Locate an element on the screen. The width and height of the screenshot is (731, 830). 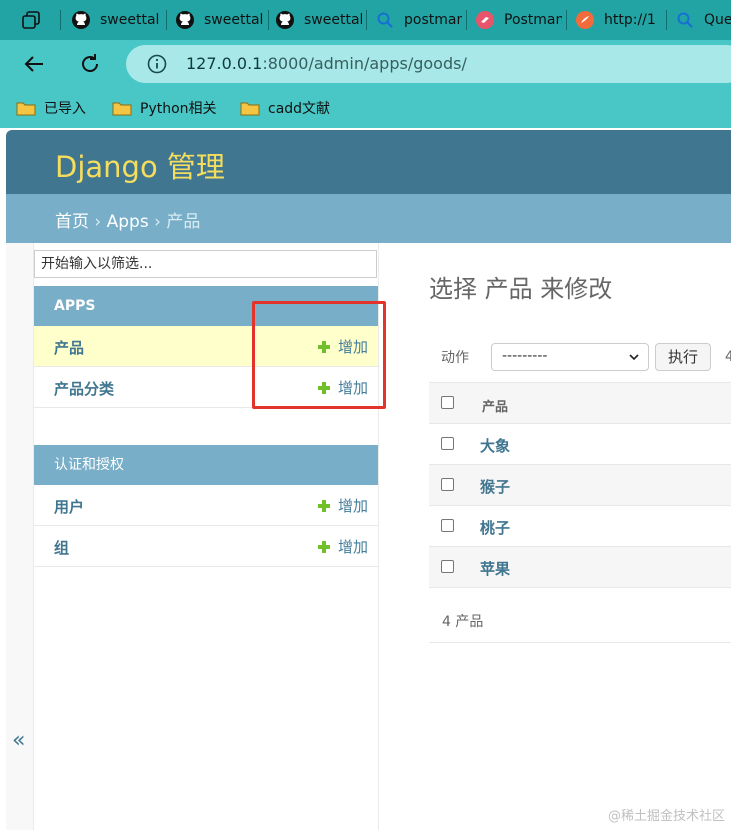
collapse-icon: « is located at coordinates (19, 740).